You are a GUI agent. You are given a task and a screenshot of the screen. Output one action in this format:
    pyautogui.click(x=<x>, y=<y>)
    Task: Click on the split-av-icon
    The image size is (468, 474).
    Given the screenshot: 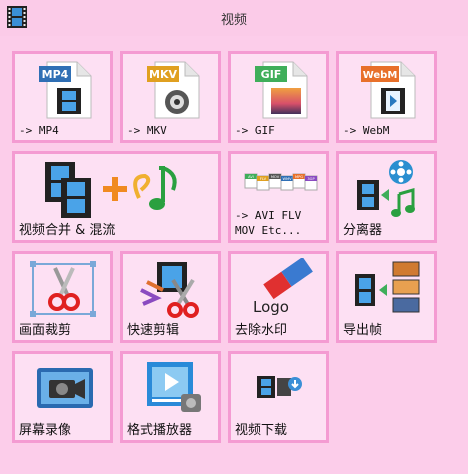 What is the action you would take?
    pyautogui.click(x=386, y=188)
    